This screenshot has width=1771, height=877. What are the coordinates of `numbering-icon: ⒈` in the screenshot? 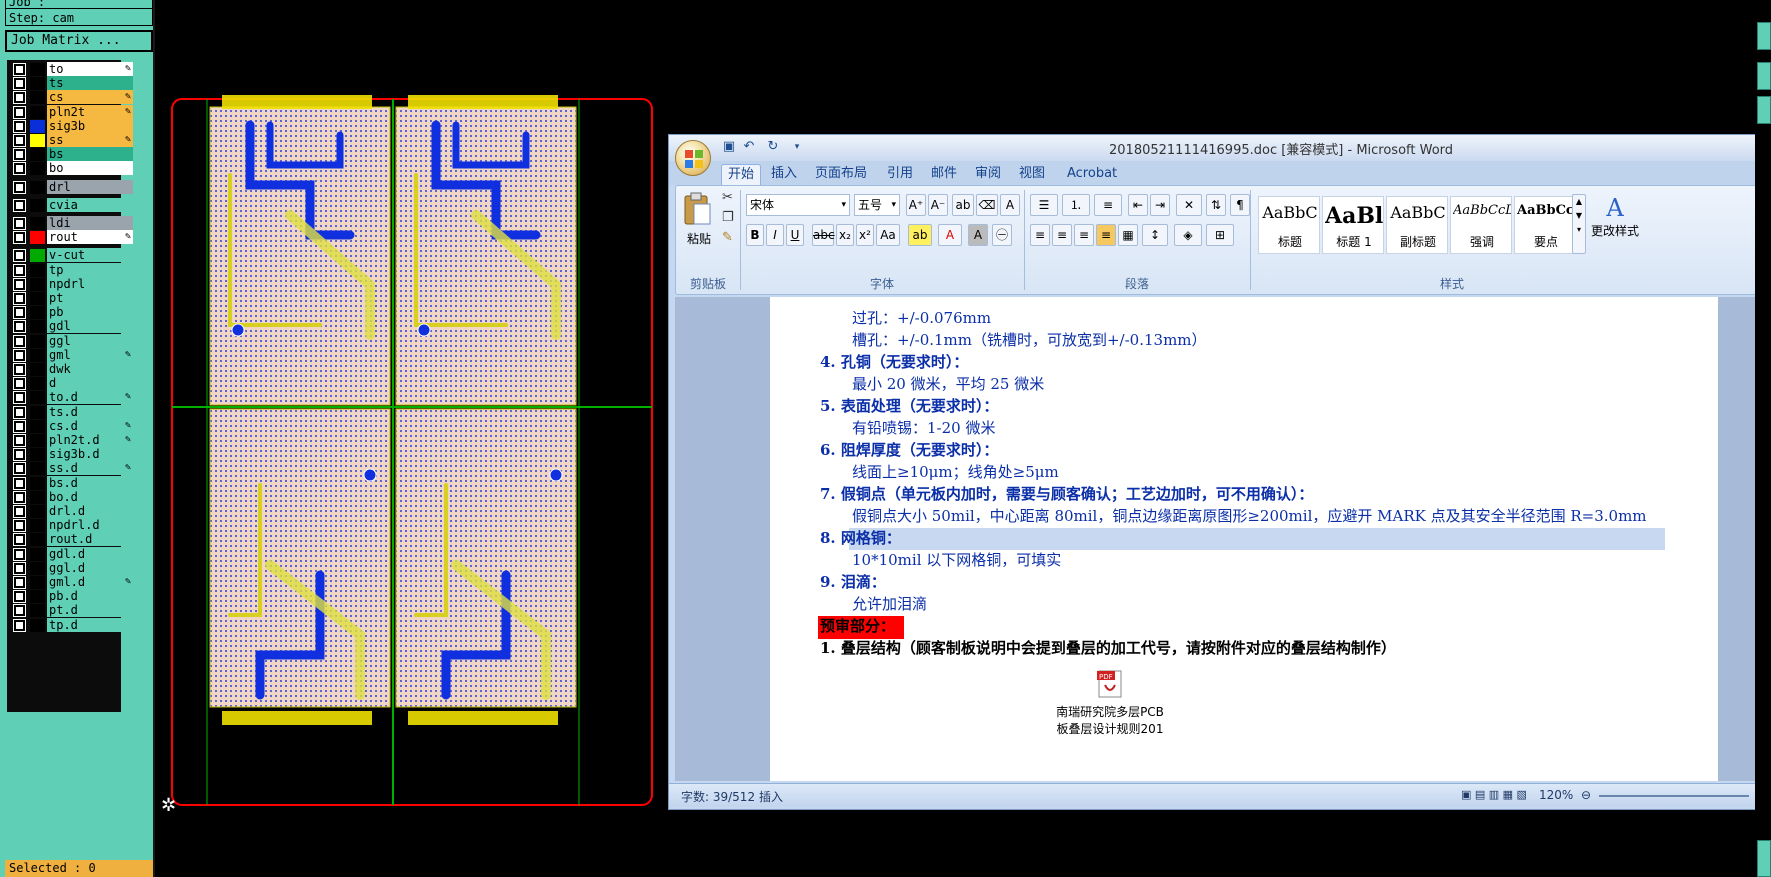 It's located at (1076, 205).